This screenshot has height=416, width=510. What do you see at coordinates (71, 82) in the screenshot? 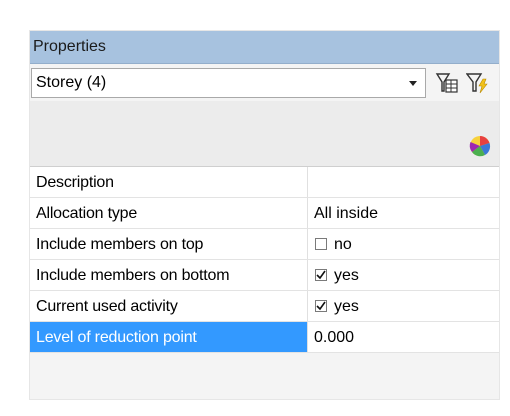
I see `object-selector-value: Storey (4)` at bounding box center [71, 82].